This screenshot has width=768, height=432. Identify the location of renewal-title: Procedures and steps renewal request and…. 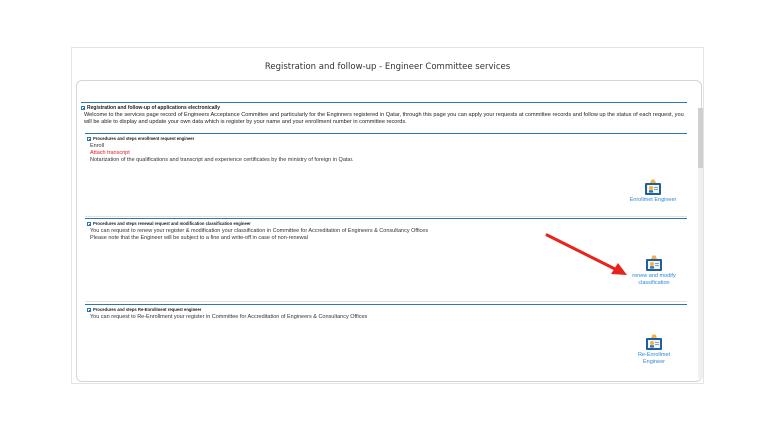
(172, 223).